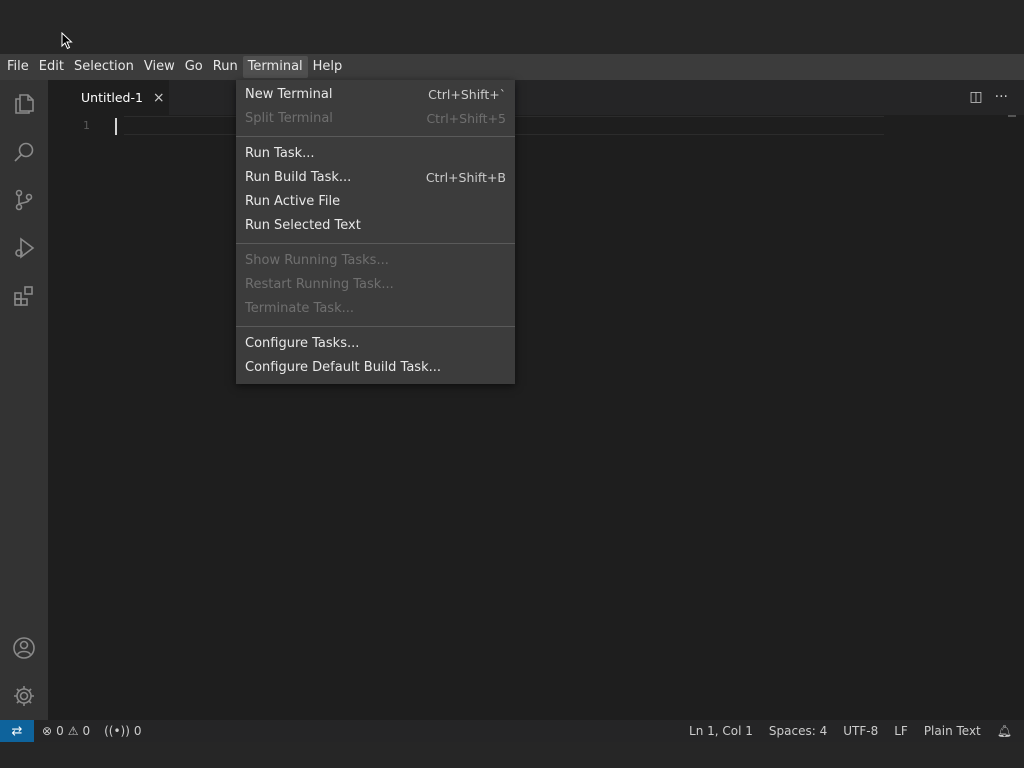  What do you see at coordinates (73, 731) in the screenshot?
I see `warning-icon: ⚠` at bounding box center [73, 731].